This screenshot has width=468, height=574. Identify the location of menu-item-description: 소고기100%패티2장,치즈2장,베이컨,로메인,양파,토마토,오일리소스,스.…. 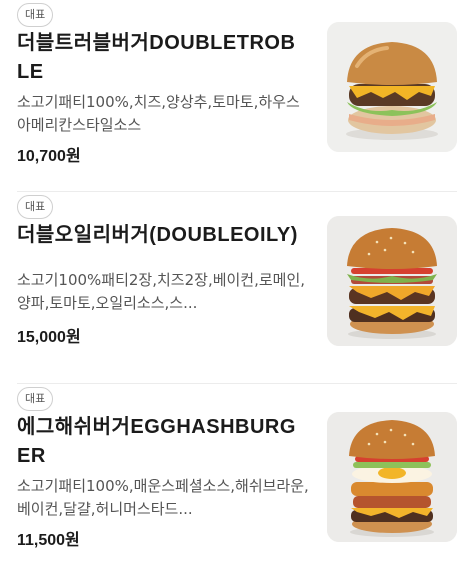
(161, 291).